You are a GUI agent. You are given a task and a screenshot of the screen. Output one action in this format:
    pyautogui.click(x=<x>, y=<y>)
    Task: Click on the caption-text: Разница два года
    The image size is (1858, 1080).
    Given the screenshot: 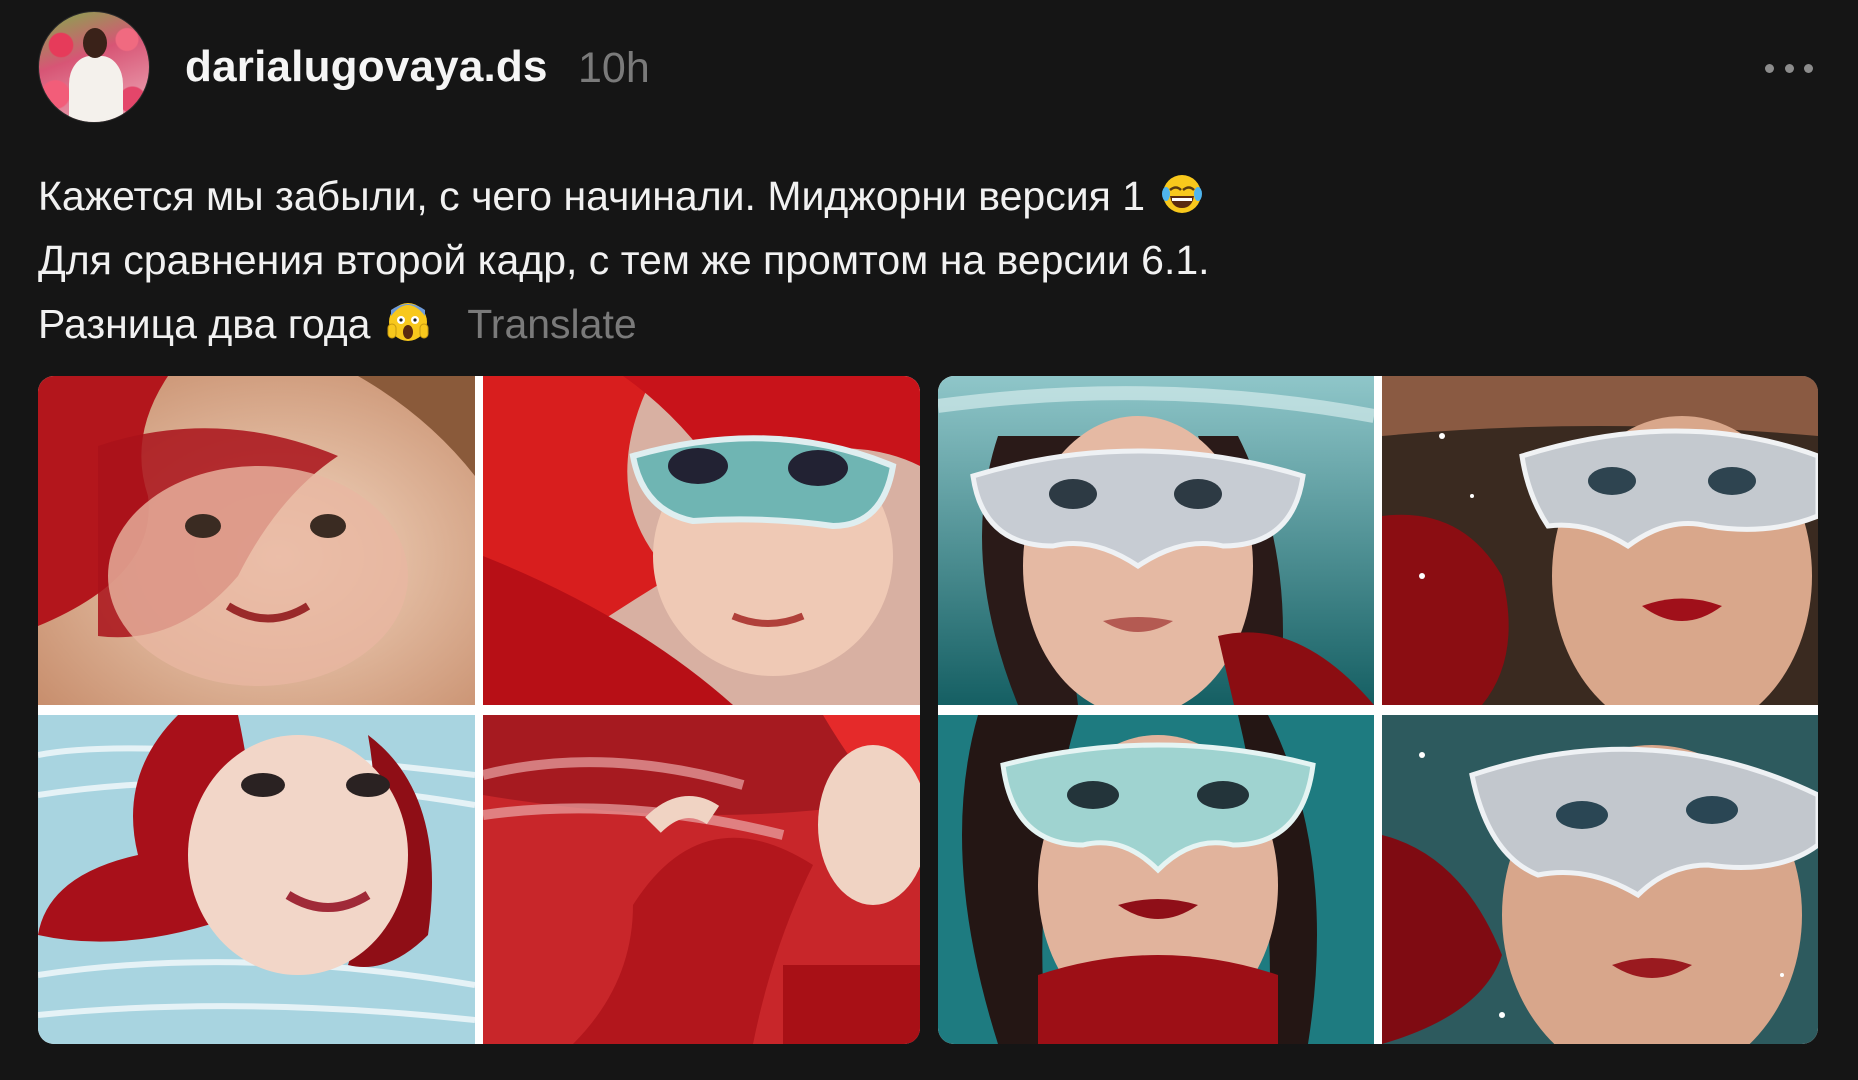 What is the action you would take?
    pyautogui.click(x=204, y=324)
    